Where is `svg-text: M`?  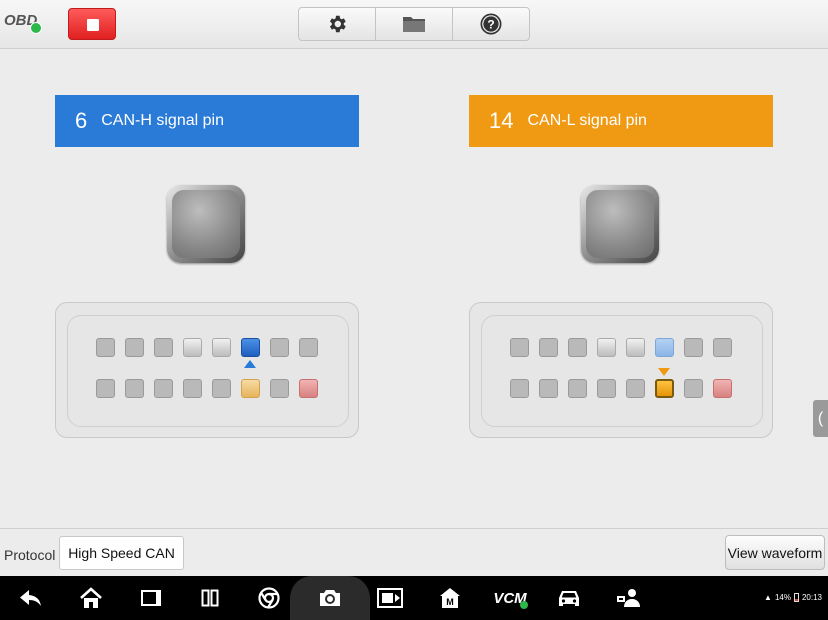
svg-text: M is located at coordinates (450, 602).